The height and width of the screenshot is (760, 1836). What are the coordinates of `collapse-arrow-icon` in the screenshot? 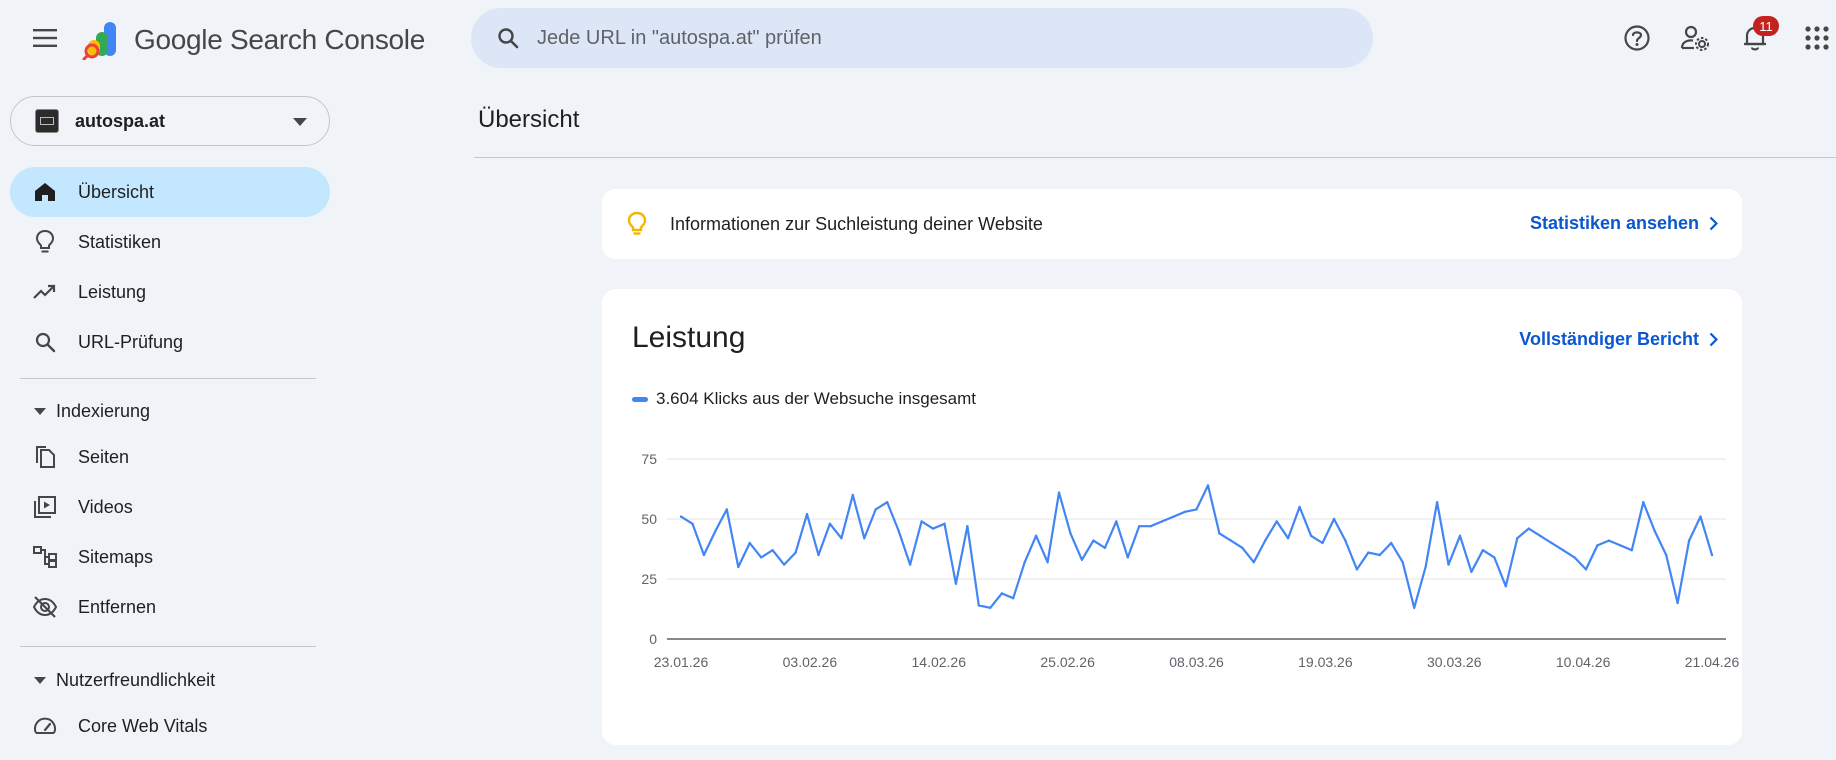 It's located at (40, 411).